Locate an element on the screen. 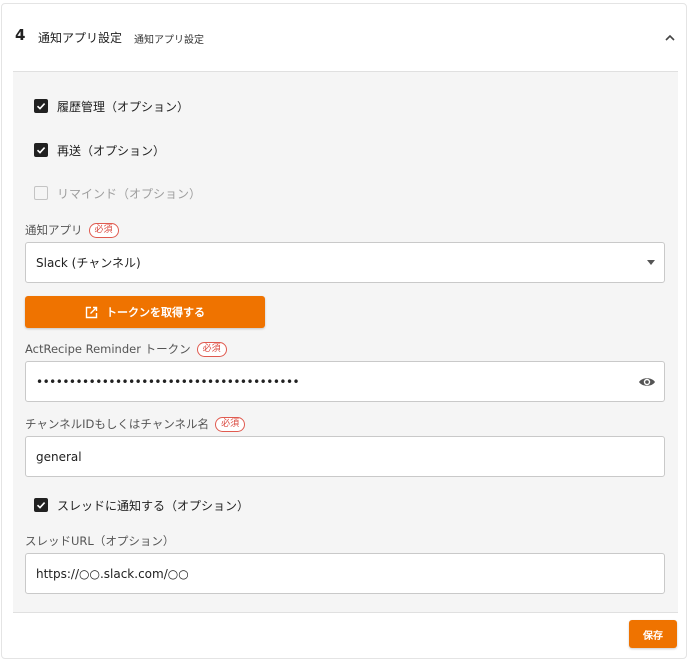  resend-option: 再送（オプション） is located at coordinates (99, 150).